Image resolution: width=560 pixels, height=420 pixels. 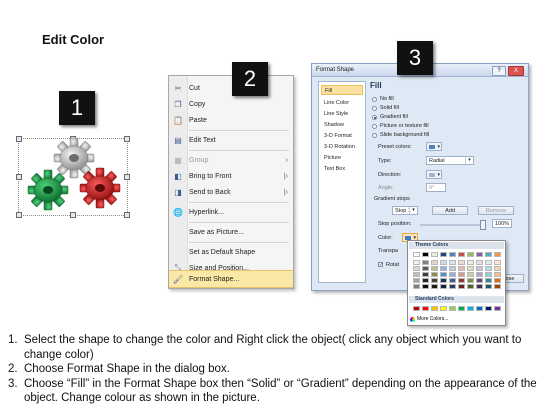 What do you see at coordinates (390, 117) in the screenshot?
I see `radio-gradient-fill: Gradient fill` at bounding box center [390, 117].